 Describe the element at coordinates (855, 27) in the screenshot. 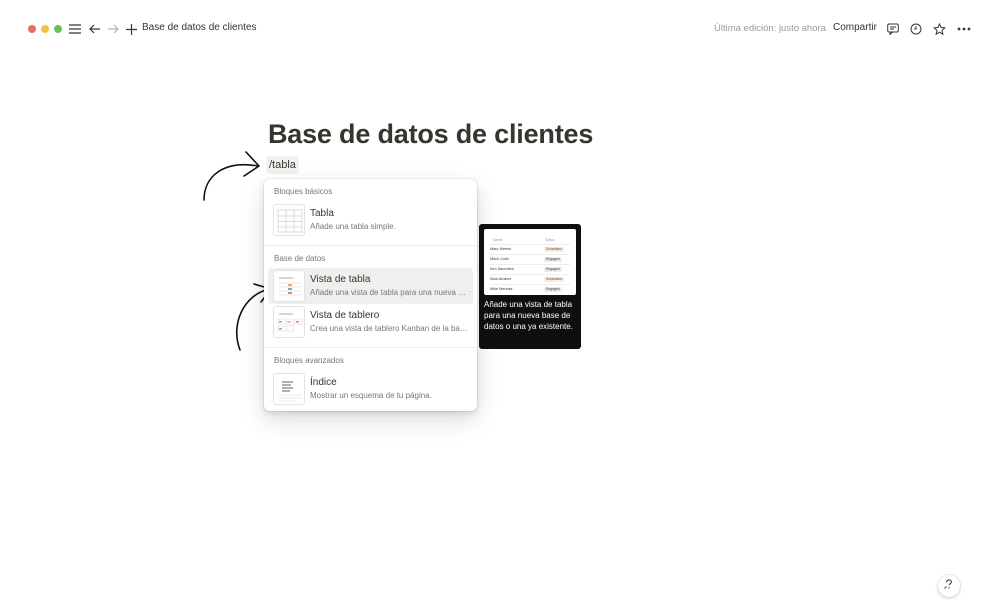

I see `share-button: Compartir` at that location.